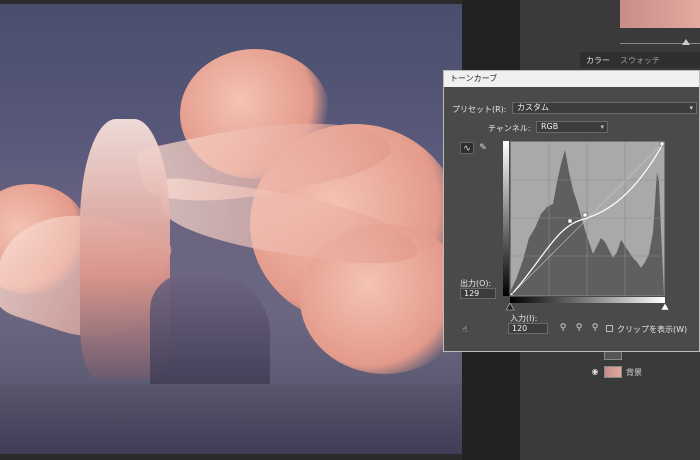 This screenshot has width=700, height=460. Describe the element at coordinates (652, 329) in the screenshot. I see `clip-label: クリップを表示(W)` at that location.